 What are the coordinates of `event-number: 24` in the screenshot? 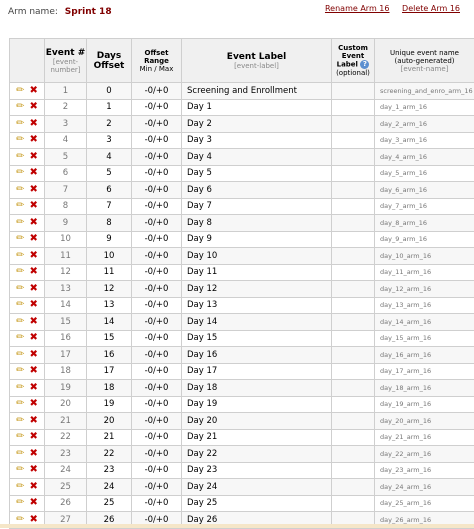 It's located at (66, 470).